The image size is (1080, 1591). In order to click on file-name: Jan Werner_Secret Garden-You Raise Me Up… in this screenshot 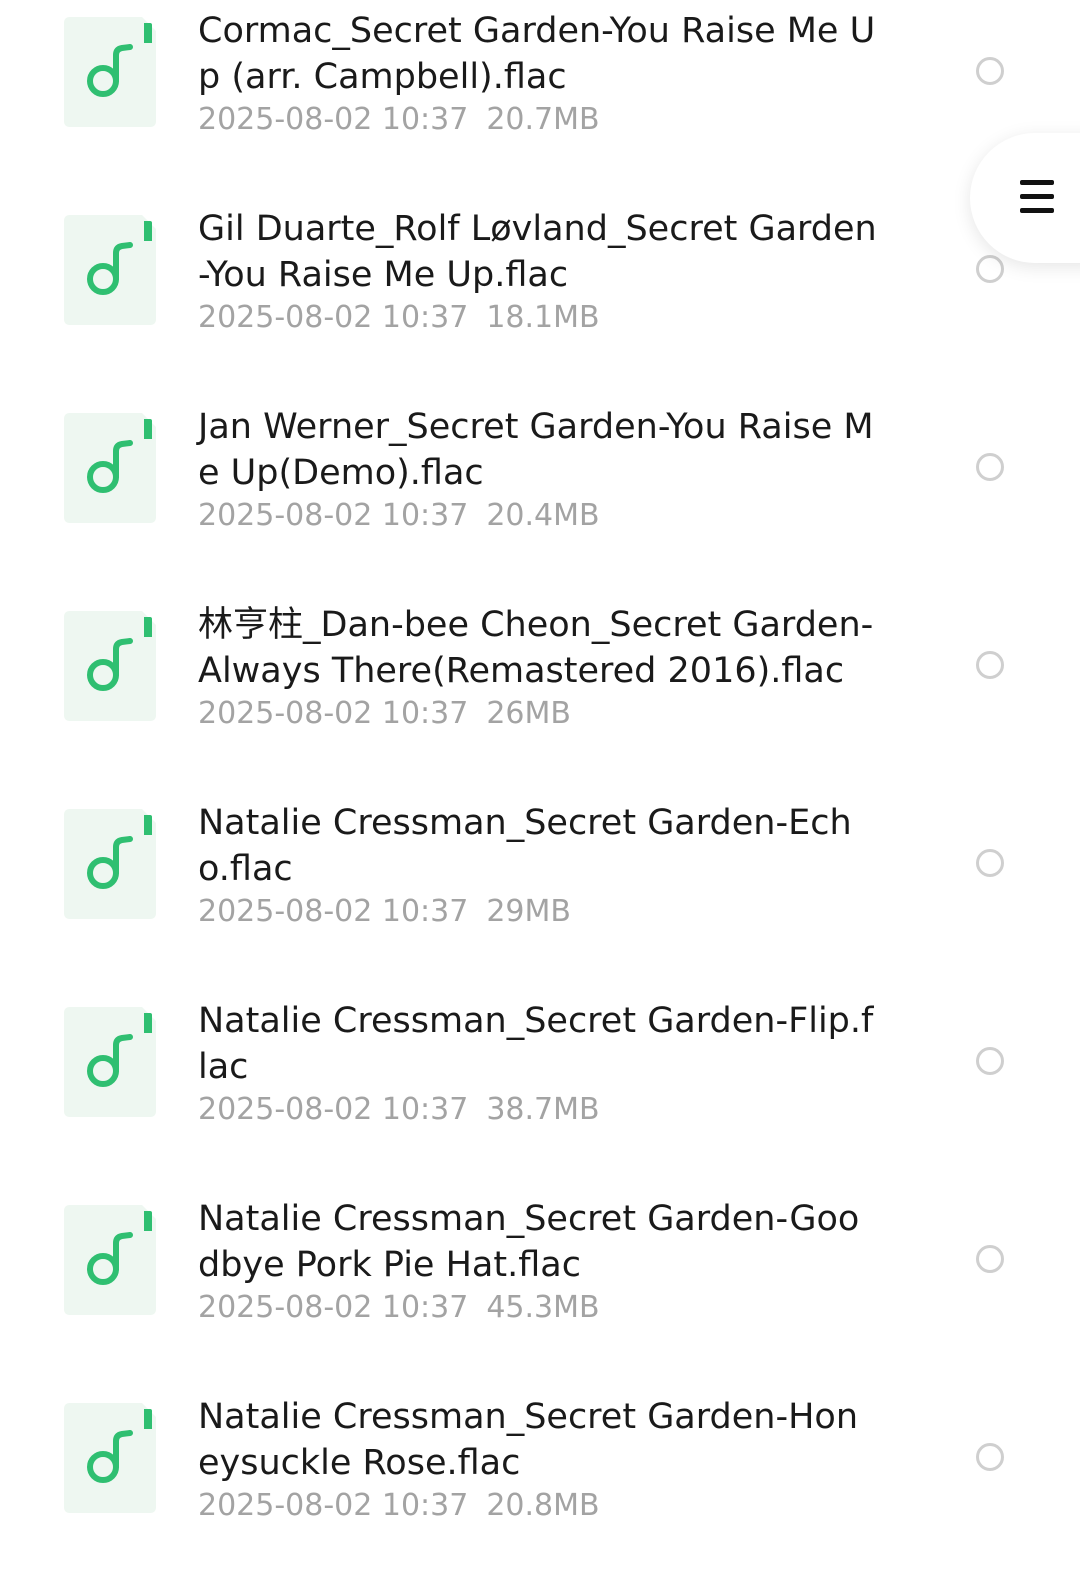, I will do `click(536, 450)`.